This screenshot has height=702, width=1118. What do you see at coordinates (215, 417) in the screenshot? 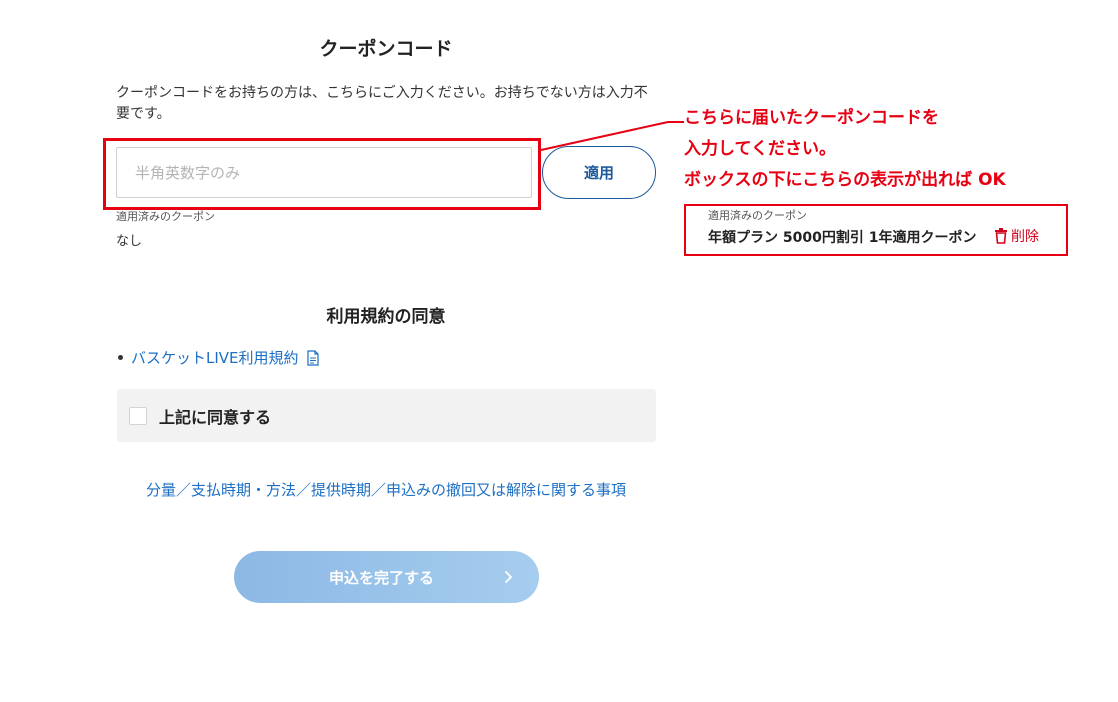
I see `agree-label: 上記に同意する` at bounding box center [215, 417].